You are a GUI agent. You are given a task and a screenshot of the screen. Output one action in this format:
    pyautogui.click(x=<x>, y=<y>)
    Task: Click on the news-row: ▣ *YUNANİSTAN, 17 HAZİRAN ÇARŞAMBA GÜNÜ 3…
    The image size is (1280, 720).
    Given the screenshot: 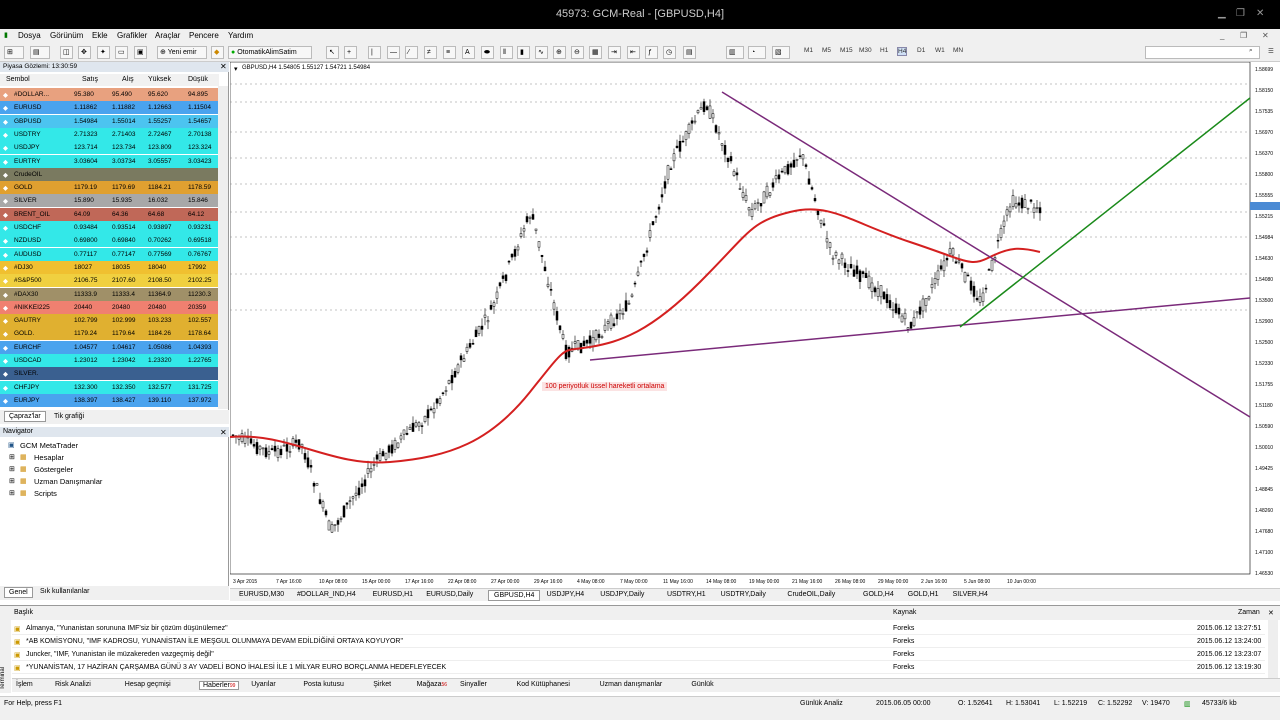 What is the action you would take?
    pyautogui.click(x=638, y=667)
    